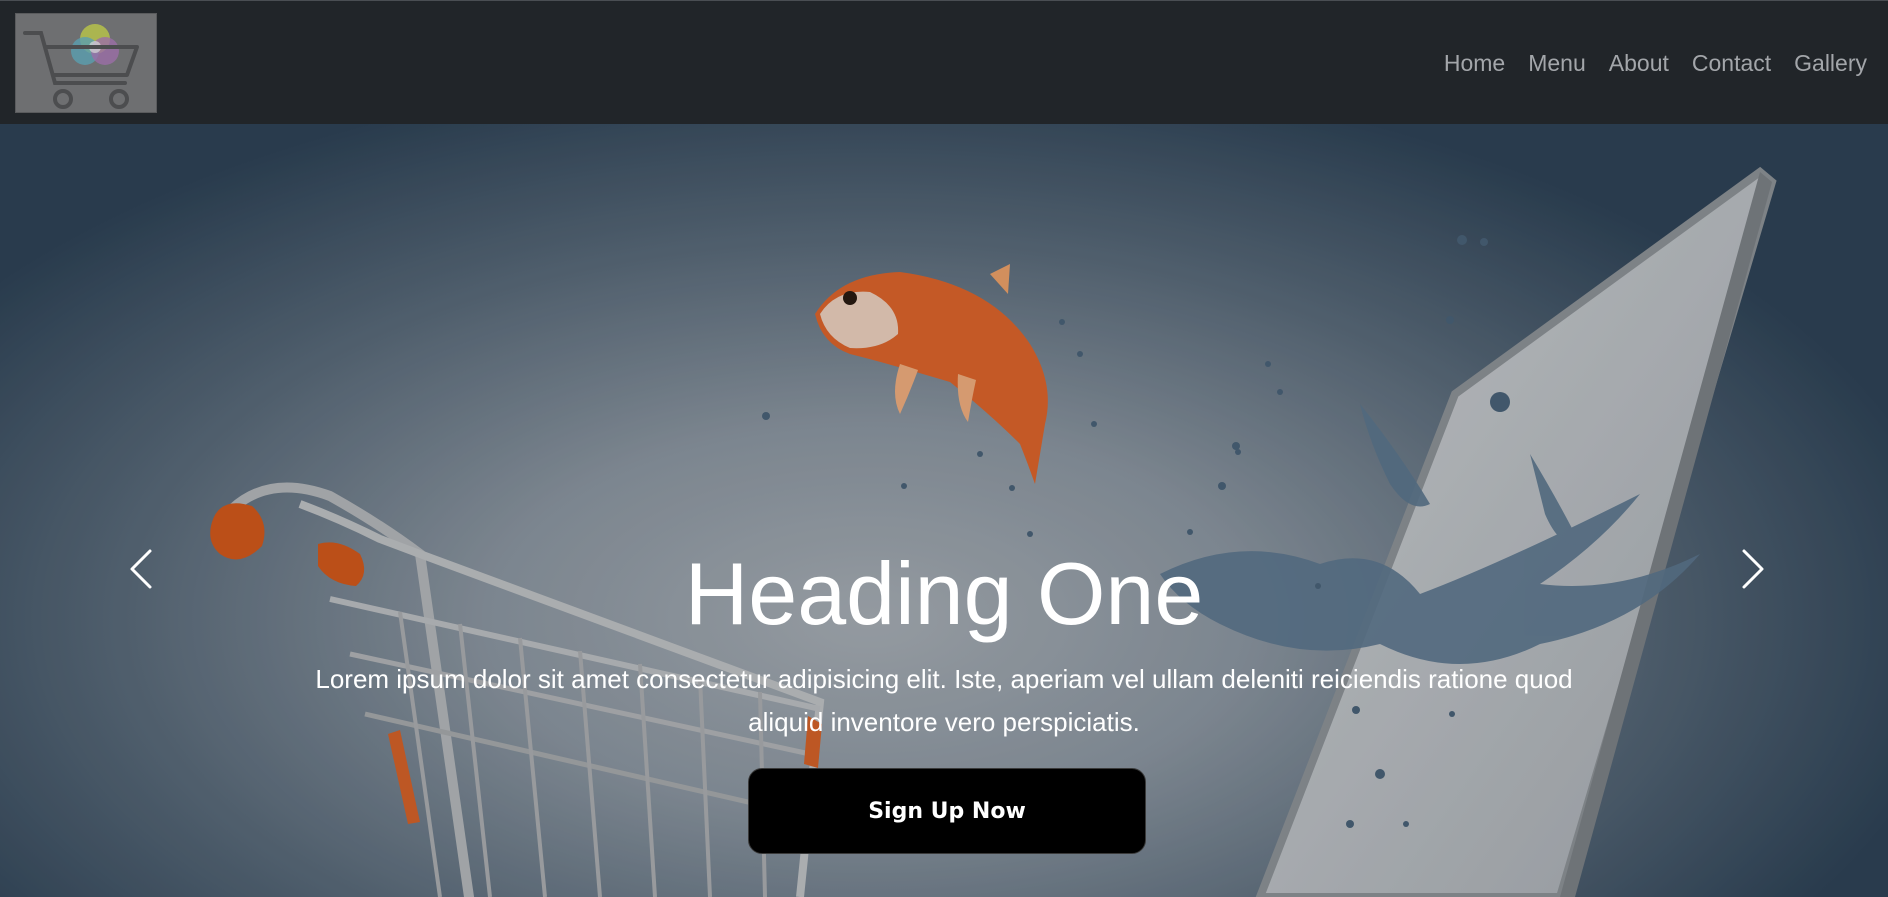  I want to click on logo, so click(86, 63).